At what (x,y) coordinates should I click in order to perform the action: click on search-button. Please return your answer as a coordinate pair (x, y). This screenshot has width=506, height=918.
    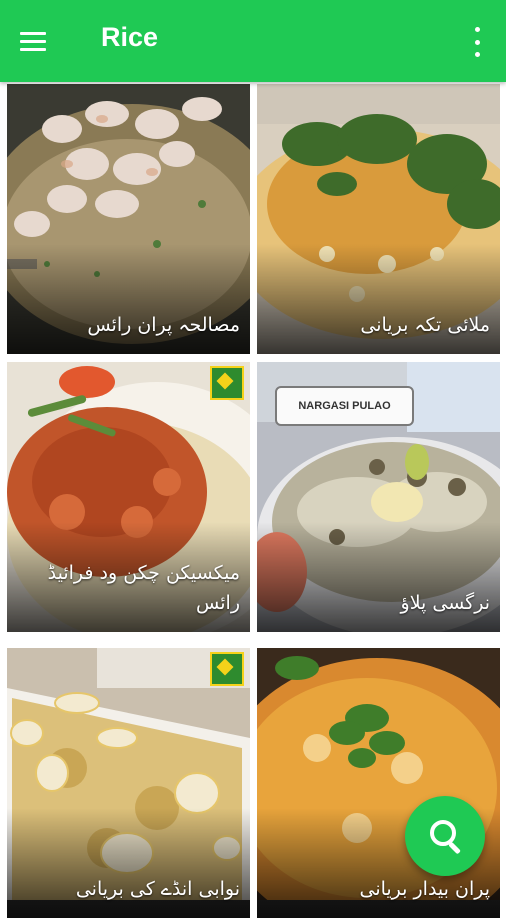
    Looking at the image, I should click on (445, 836).